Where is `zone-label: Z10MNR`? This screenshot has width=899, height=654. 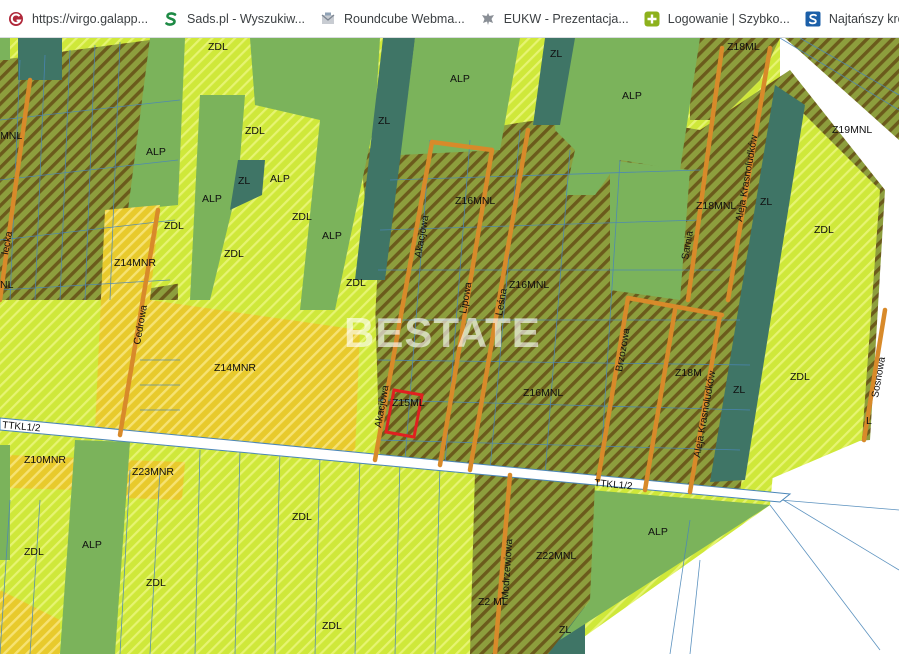
zone-label: Z10MNR is located at coordinates (45, 460).